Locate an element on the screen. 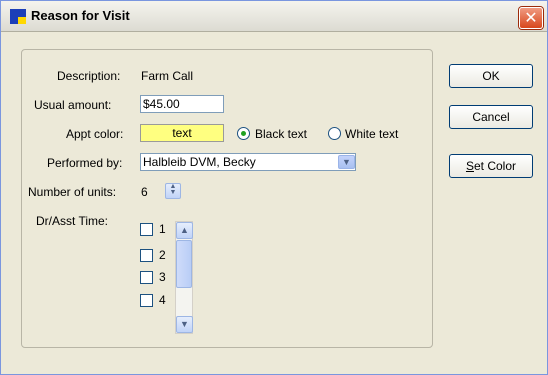 This screenshot has height=375, width=548. scroll-down-icon: ▼ is located at coordinates (184, 324).